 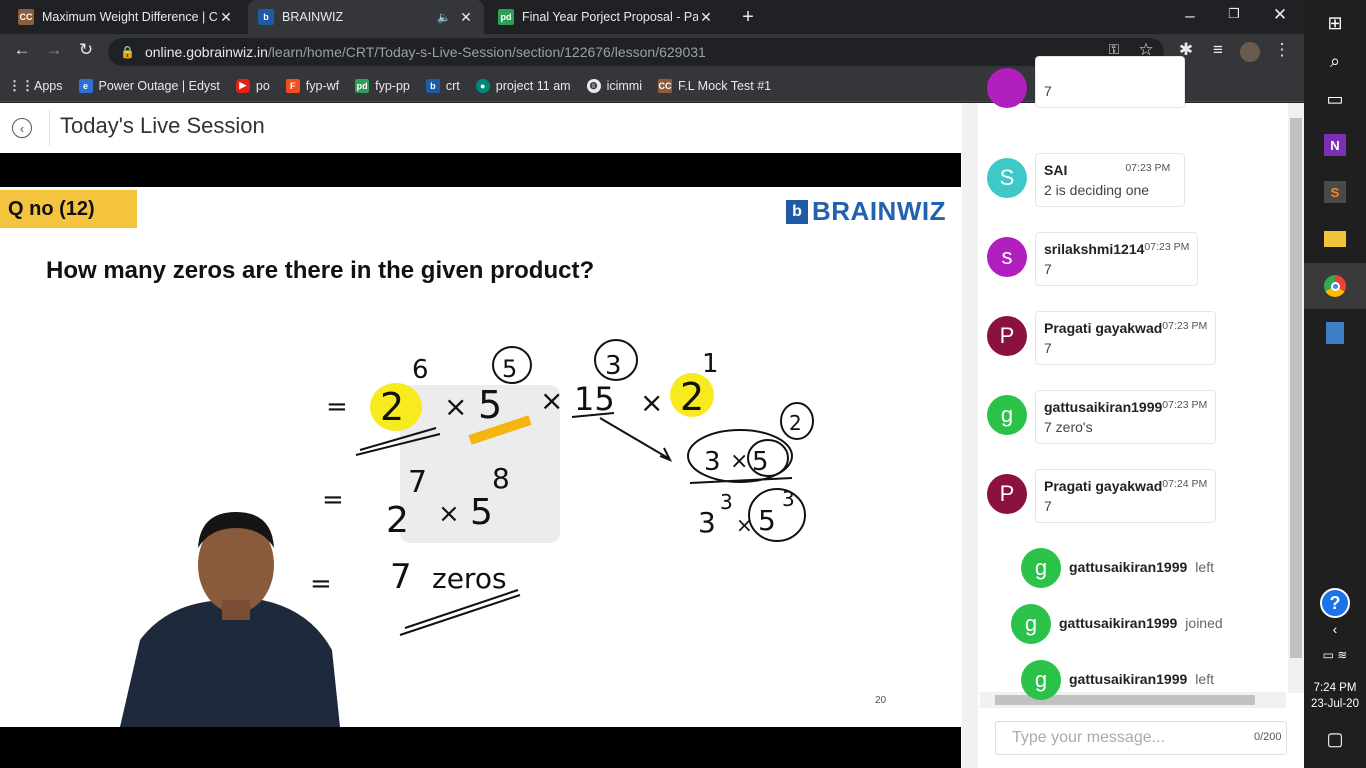 I want to click on question-number: Q no (12), so click(x=68, y=209).